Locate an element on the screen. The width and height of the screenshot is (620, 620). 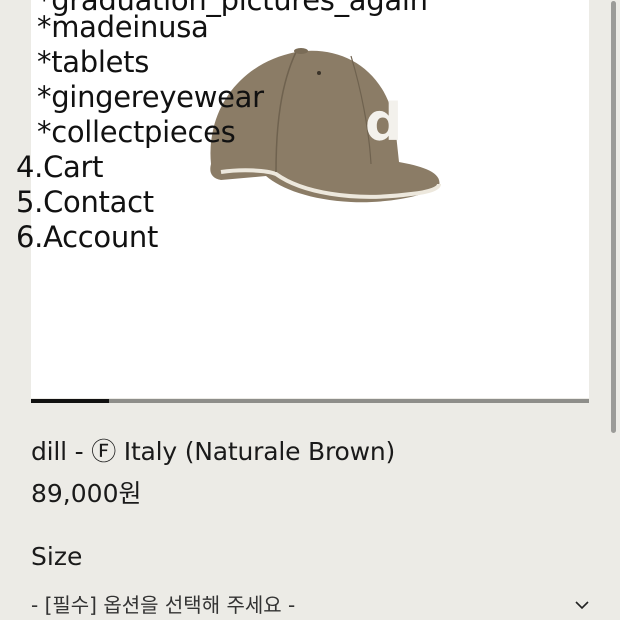
size-select-value: - [필수] 옵션을 선택해 주세요 - is located at coordinates (163, 605).